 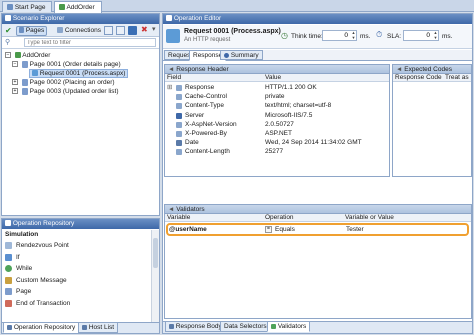 I want to click on repository-item: While, so click(x=76, y=269).